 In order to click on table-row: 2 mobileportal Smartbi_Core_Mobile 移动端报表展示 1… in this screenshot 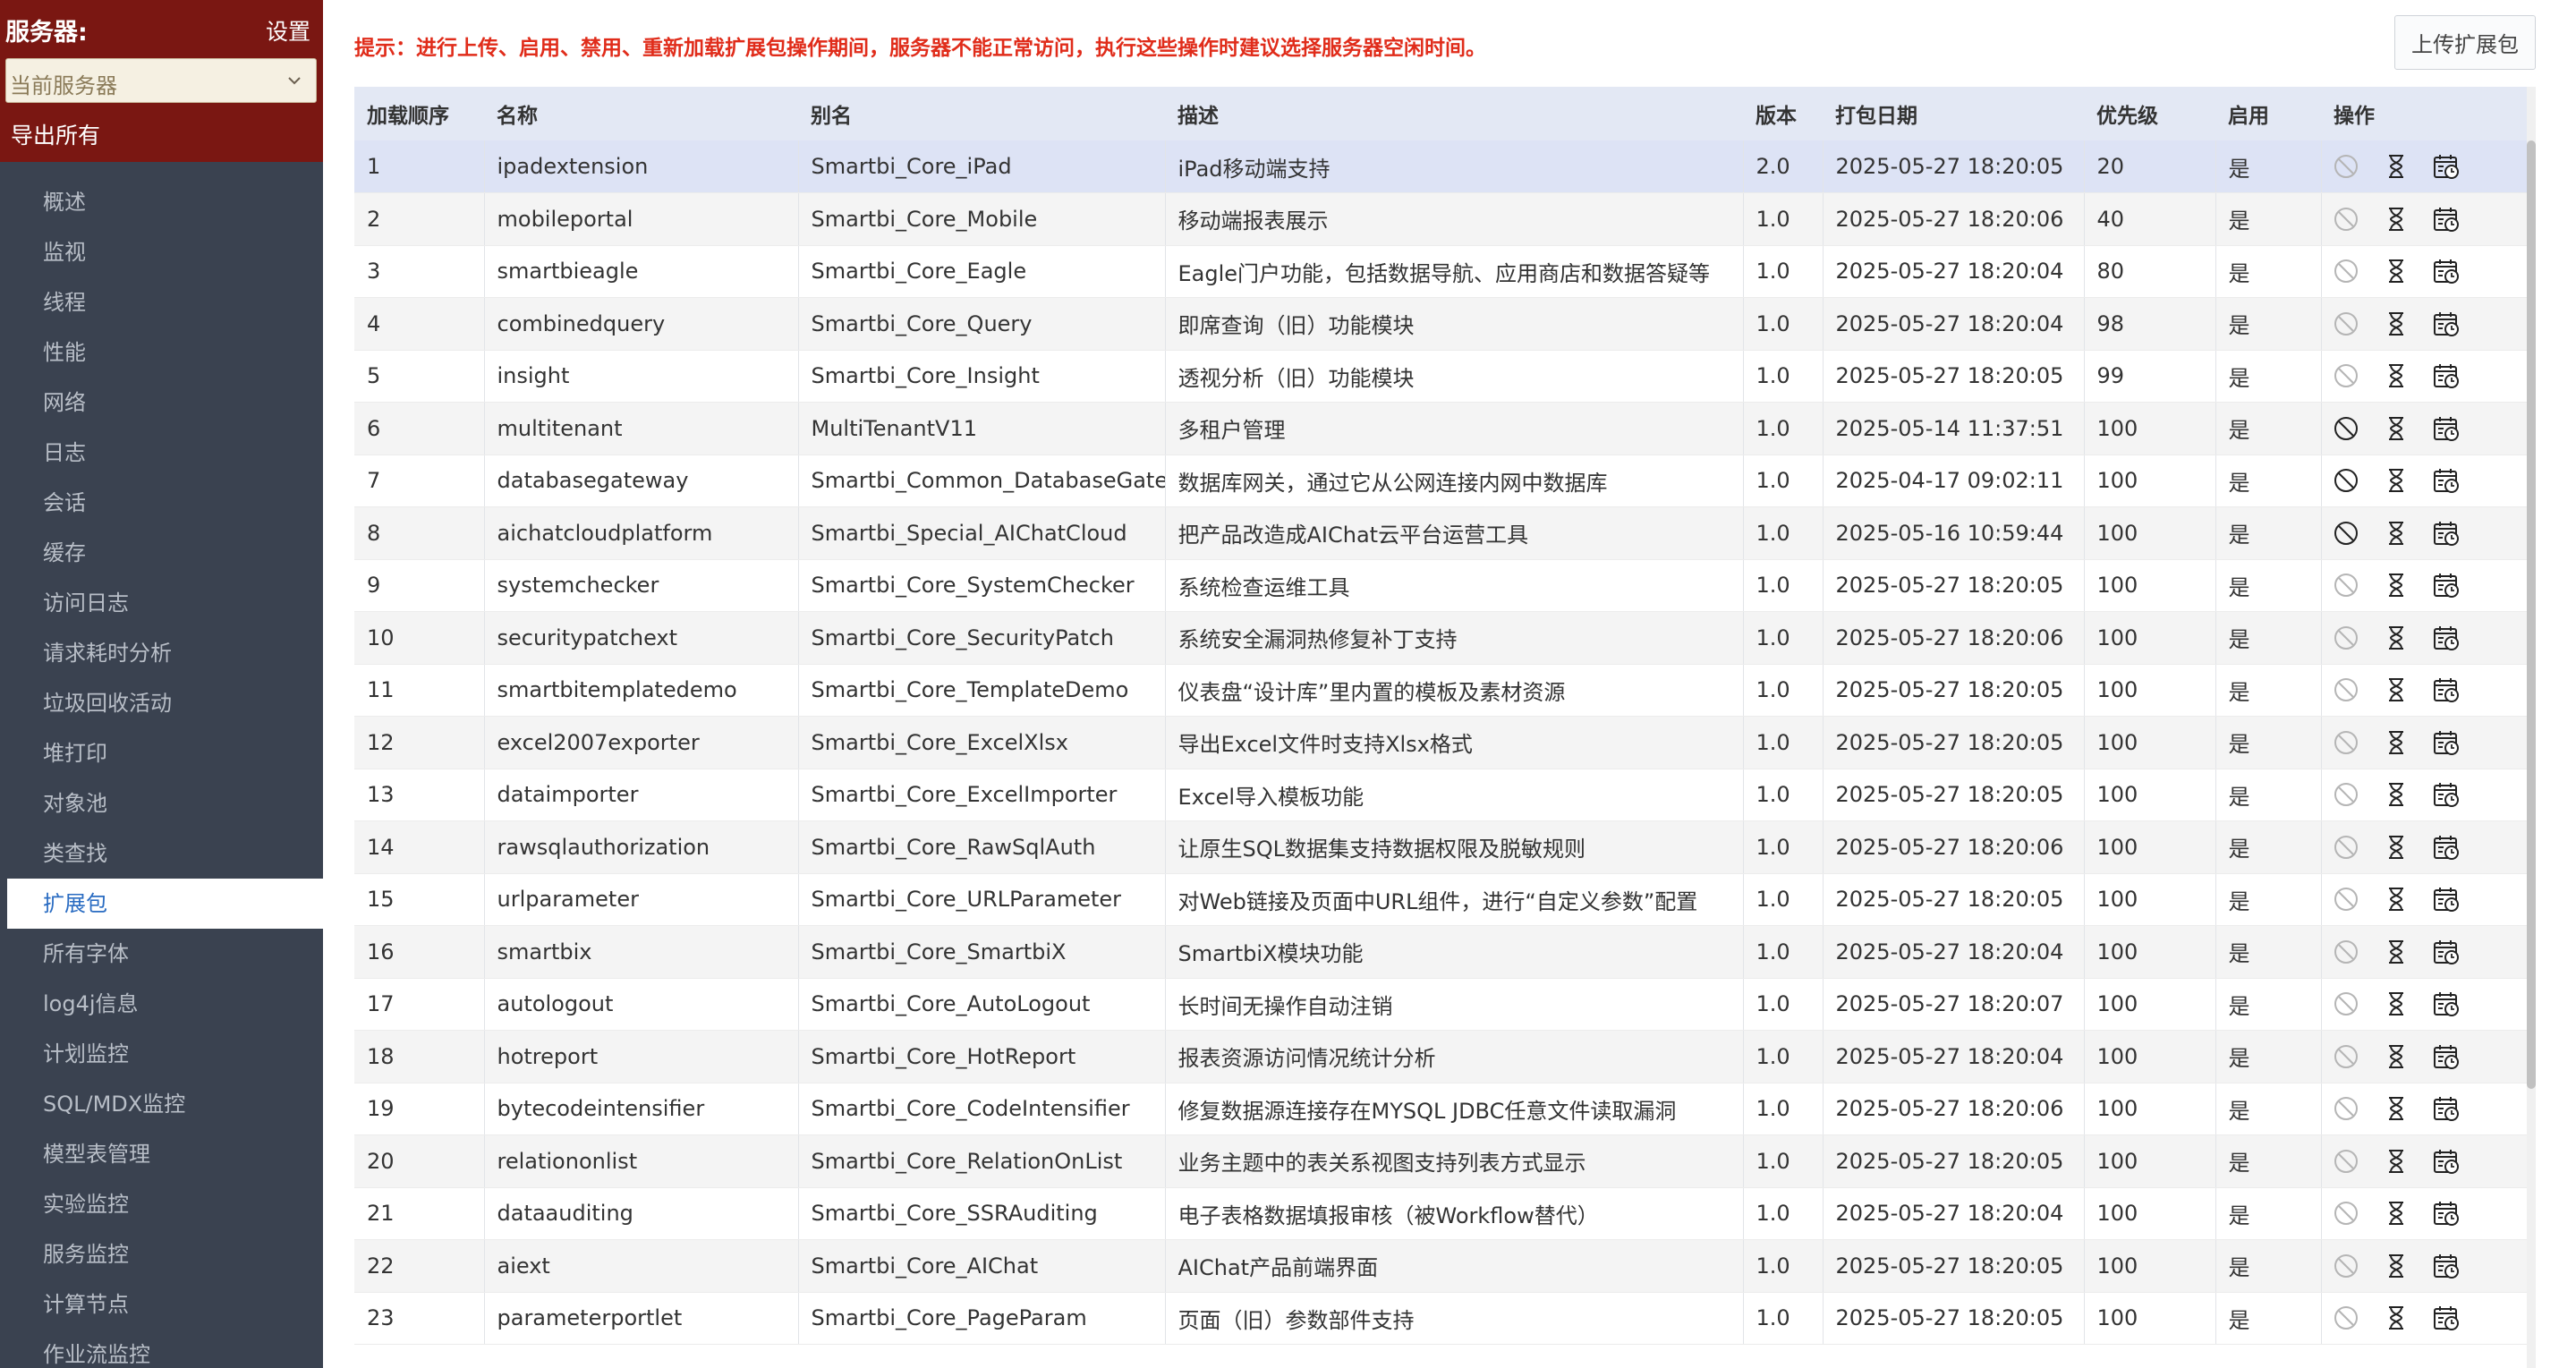, I will do `click(1445, 219)`.